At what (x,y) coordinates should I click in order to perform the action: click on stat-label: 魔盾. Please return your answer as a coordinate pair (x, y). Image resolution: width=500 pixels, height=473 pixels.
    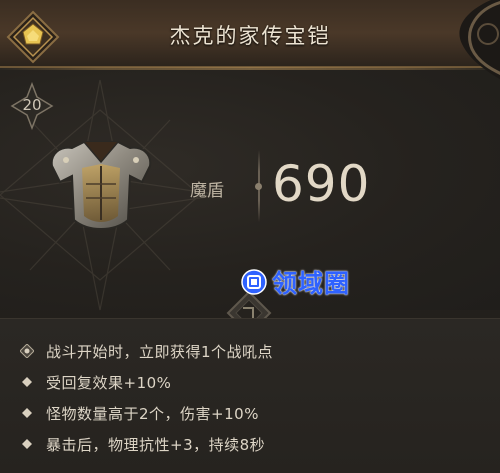
    Looking at the image, I should click on (207, 191).